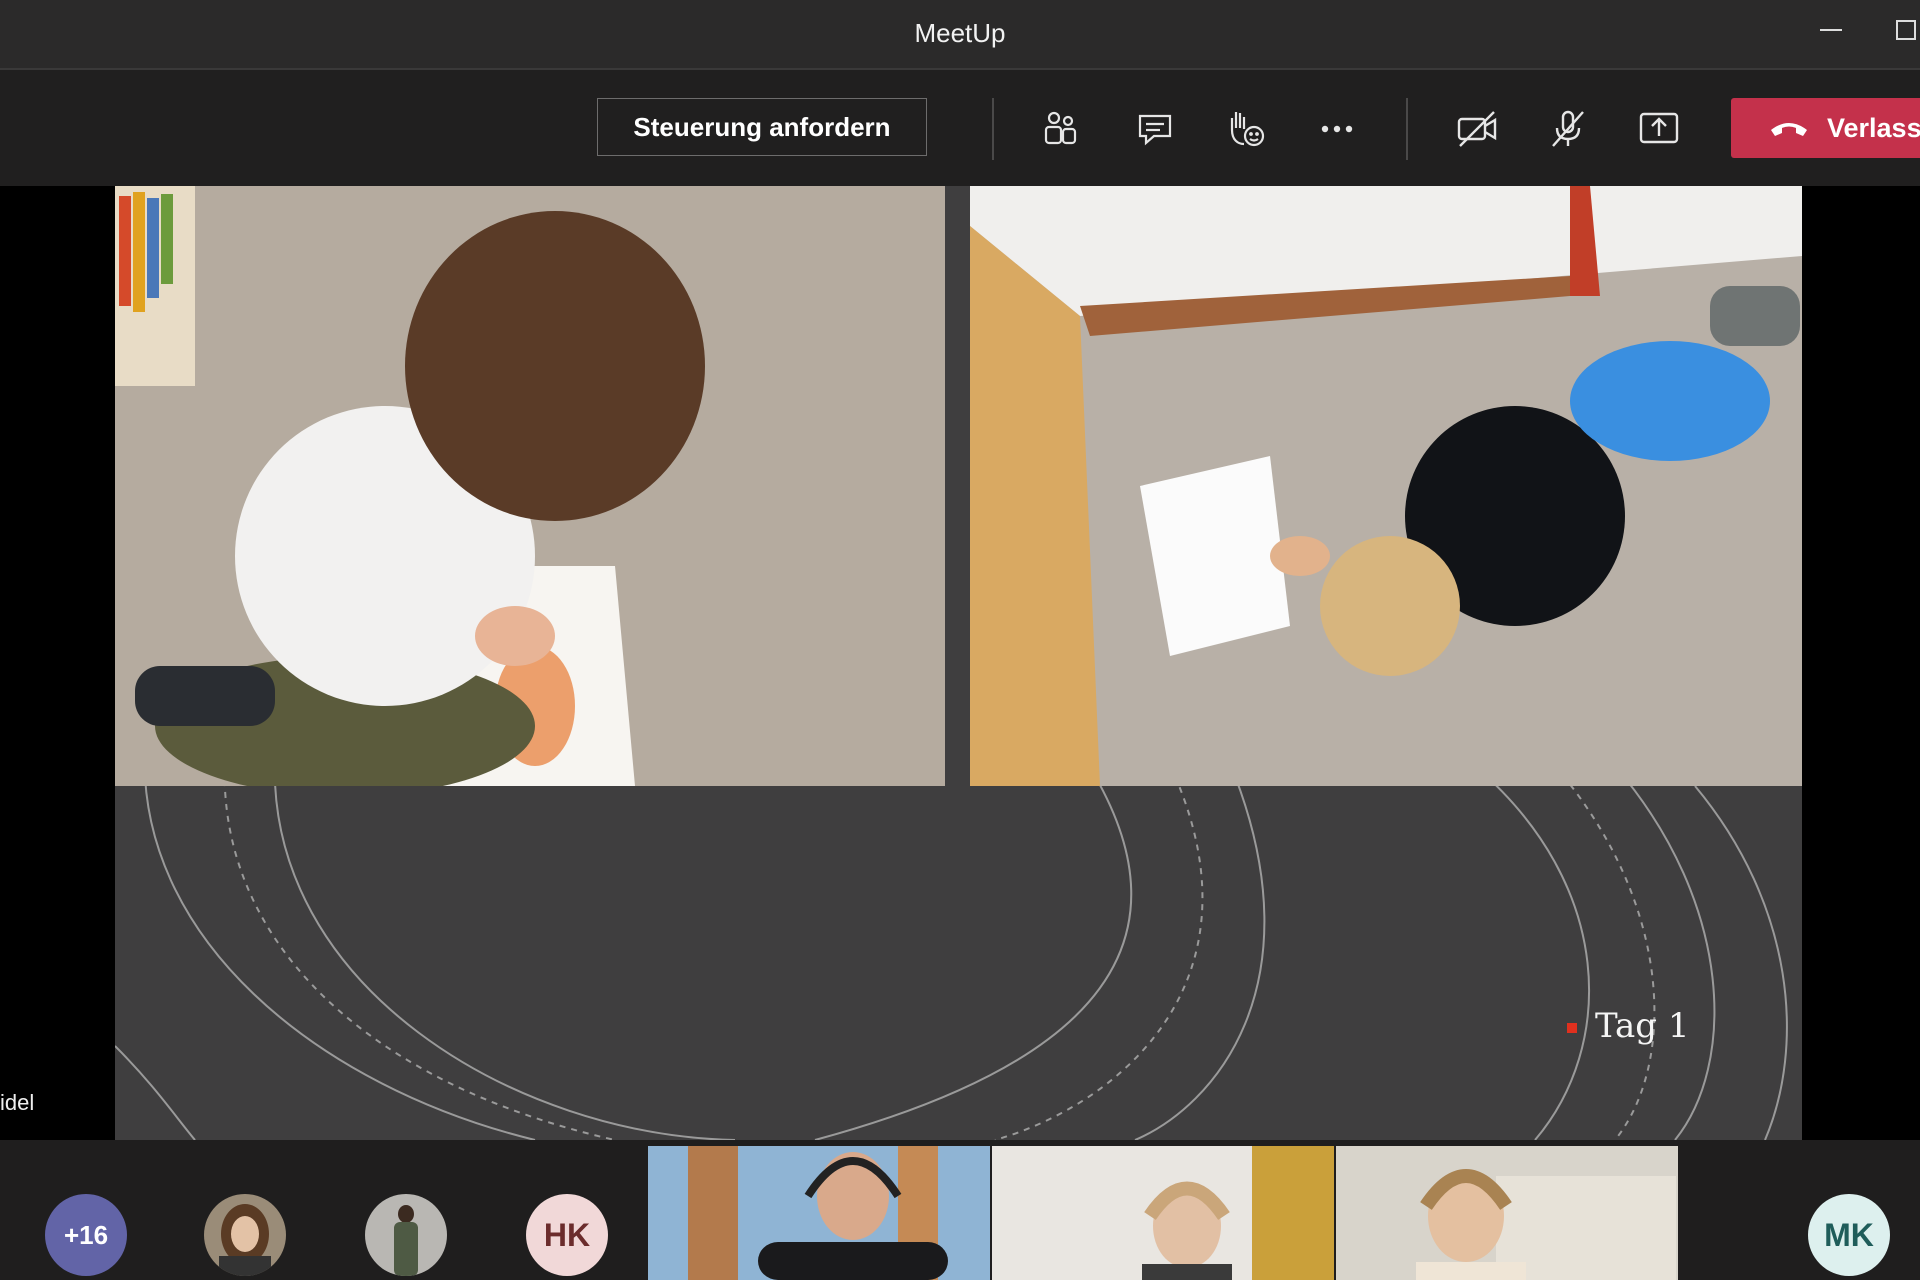 Image resolution: width=1920 pixels, height=1280 pixels. Describe the element at coordinates (1642, 1026) in the screenshot. I see `slide-day-label: Tag 1` at that location.